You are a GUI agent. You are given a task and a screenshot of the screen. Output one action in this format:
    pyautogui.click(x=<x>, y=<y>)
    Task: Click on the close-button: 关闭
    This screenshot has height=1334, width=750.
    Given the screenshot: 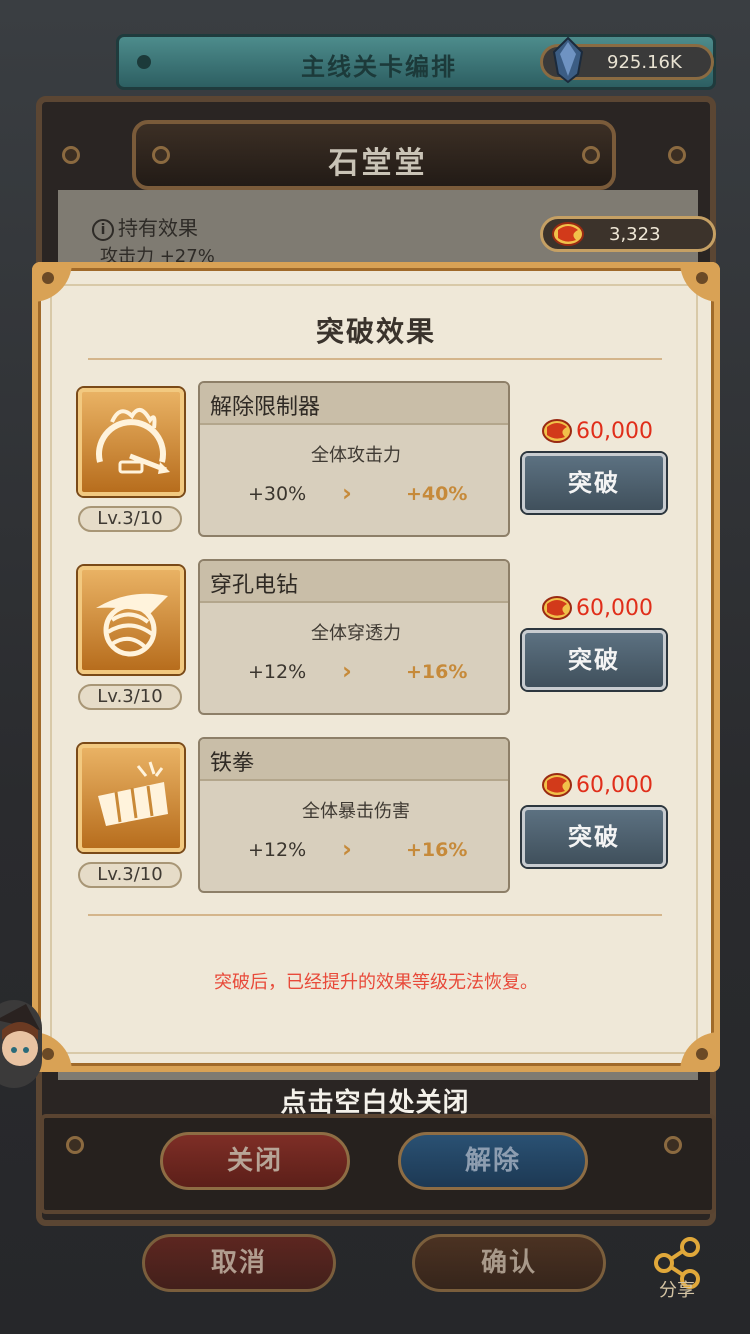 What is the action you would take?
    pyautogui.click(x=255, y=1161)
    